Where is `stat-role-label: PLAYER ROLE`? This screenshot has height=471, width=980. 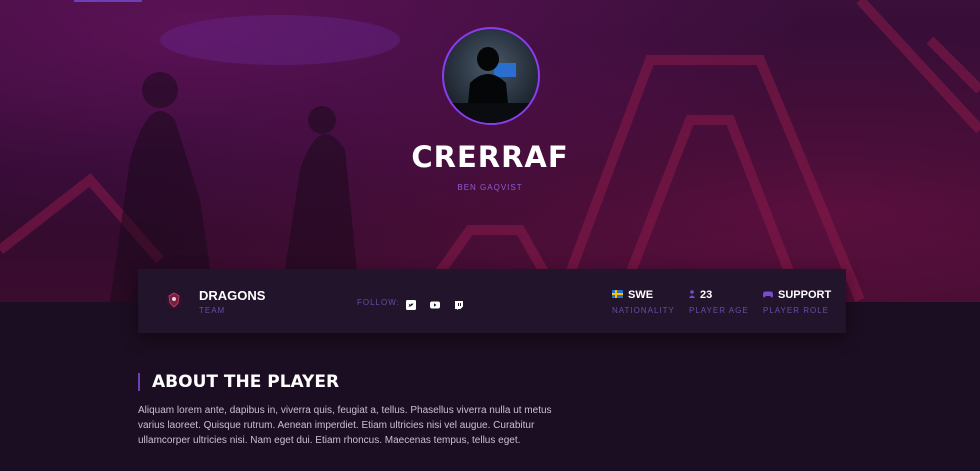 stat-role-label: PLAYER ROLE is located at coordinates (796, 310).